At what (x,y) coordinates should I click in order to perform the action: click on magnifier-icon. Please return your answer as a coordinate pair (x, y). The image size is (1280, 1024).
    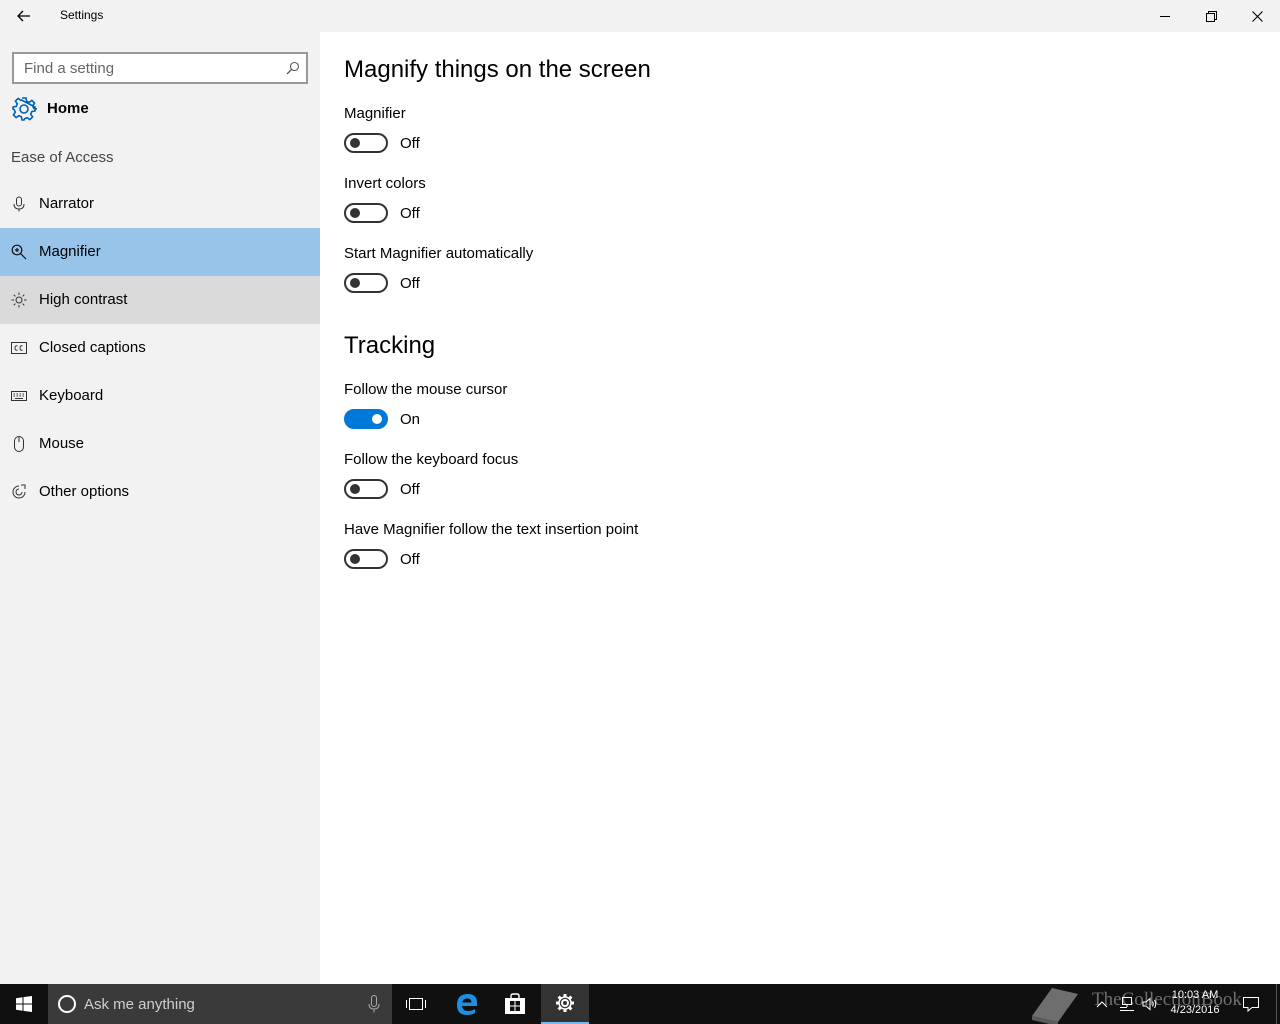
    Looking at the image, I should click on (19, 252).